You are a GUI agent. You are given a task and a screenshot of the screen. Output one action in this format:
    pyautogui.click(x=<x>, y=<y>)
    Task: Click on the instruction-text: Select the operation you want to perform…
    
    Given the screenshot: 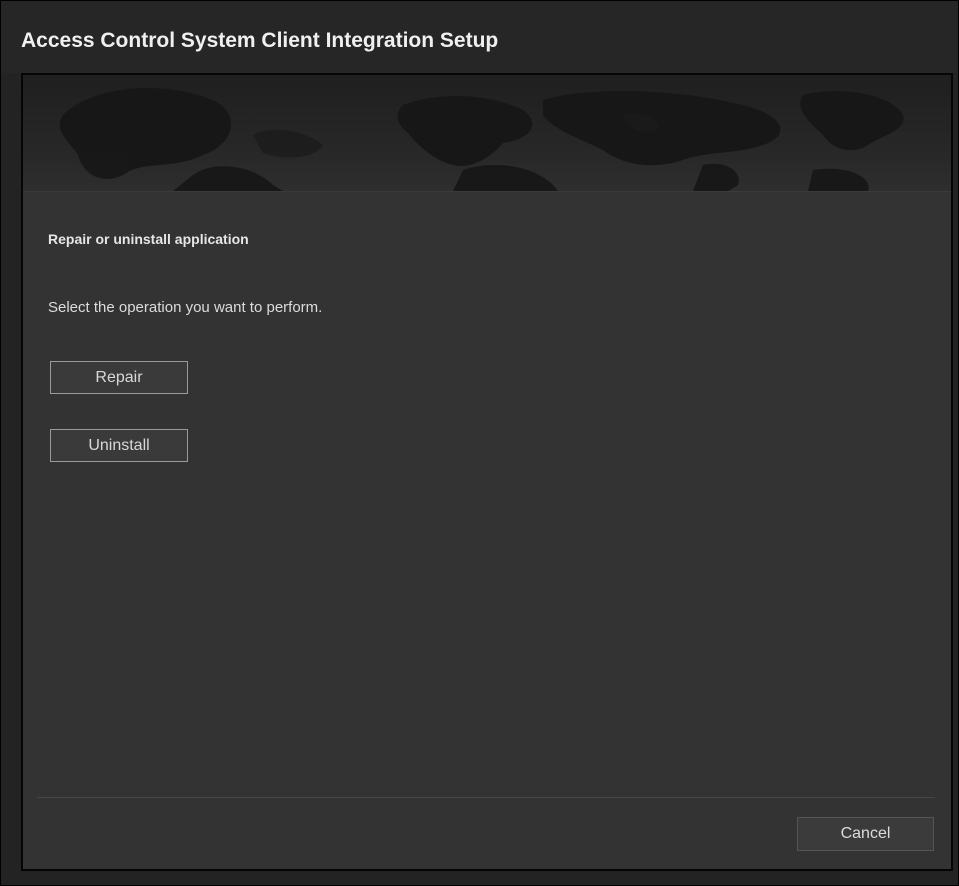 What is the action you would take?
    pyautogui.click(x=185, y=307)
    